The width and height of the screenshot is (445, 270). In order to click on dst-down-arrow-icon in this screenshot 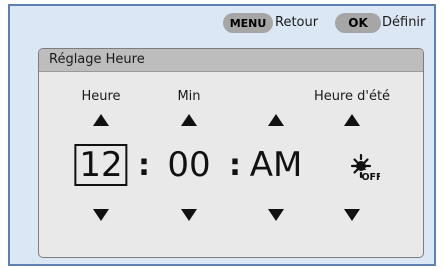, I will do `click(352, 215)`.